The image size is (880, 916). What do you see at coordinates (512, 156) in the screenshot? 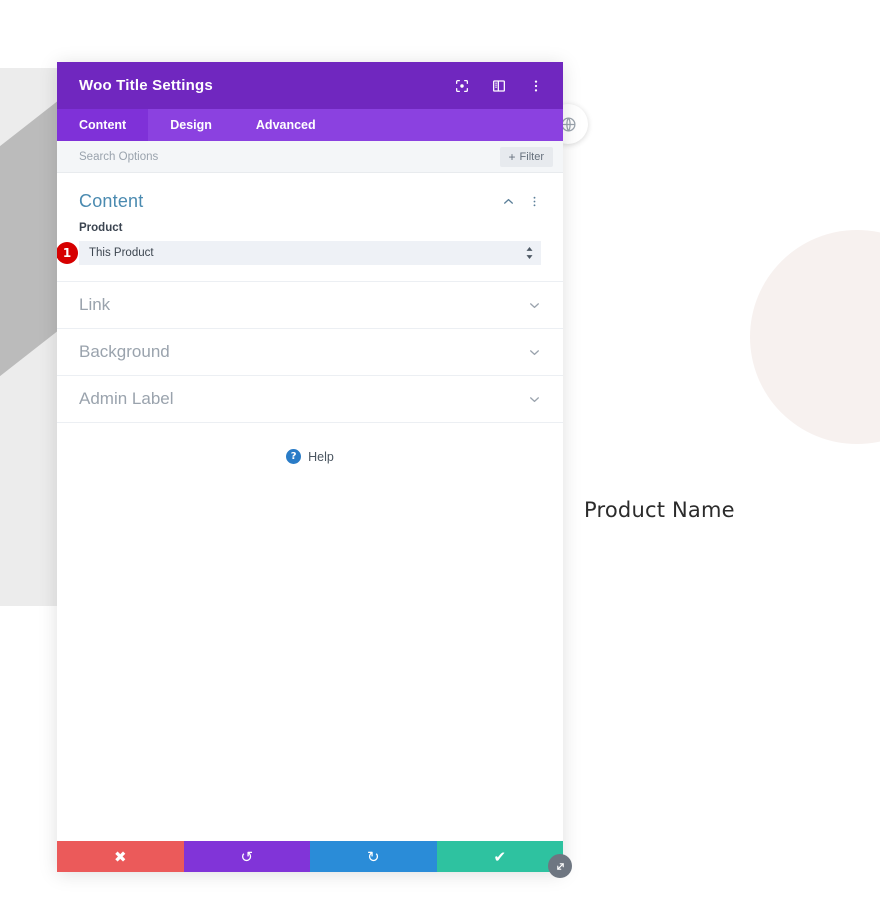
I see `plus-icon: +` at bounding box center [512, 156].